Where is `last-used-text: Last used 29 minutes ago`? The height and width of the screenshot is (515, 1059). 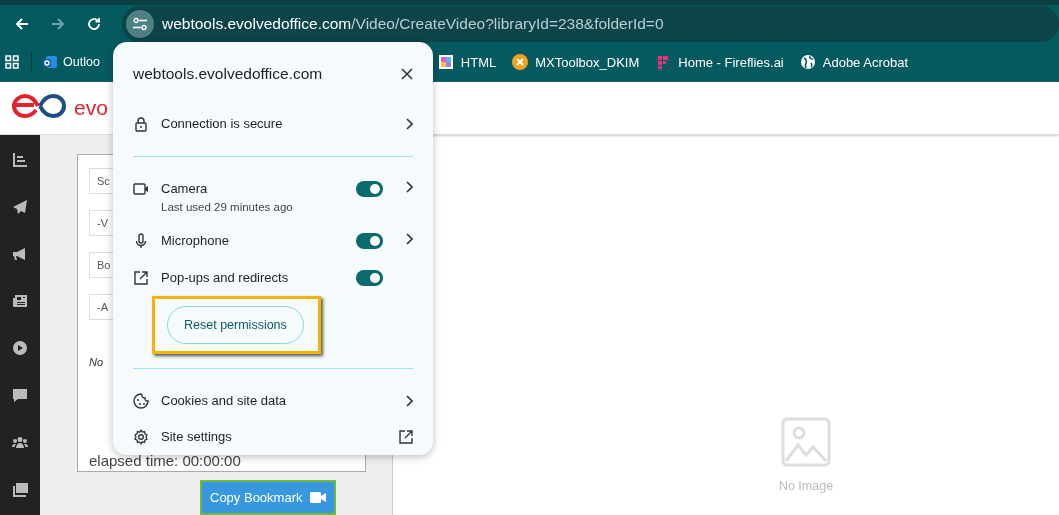
last-used-text: Last used 29 minutes ago is located at coordinates (227, 206).